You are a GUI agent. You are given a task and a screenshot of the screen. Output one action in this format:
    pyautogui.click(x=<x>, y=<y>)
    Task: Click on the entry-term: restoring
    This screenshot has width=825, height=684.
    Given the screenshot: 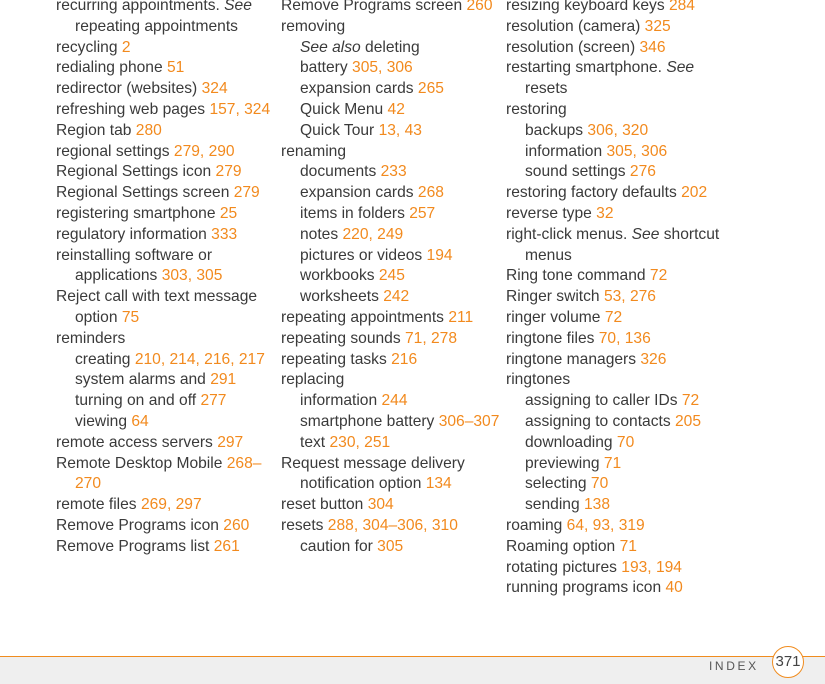 What is the action you would take?
    pyautogui.click(x=536, y=109)
    